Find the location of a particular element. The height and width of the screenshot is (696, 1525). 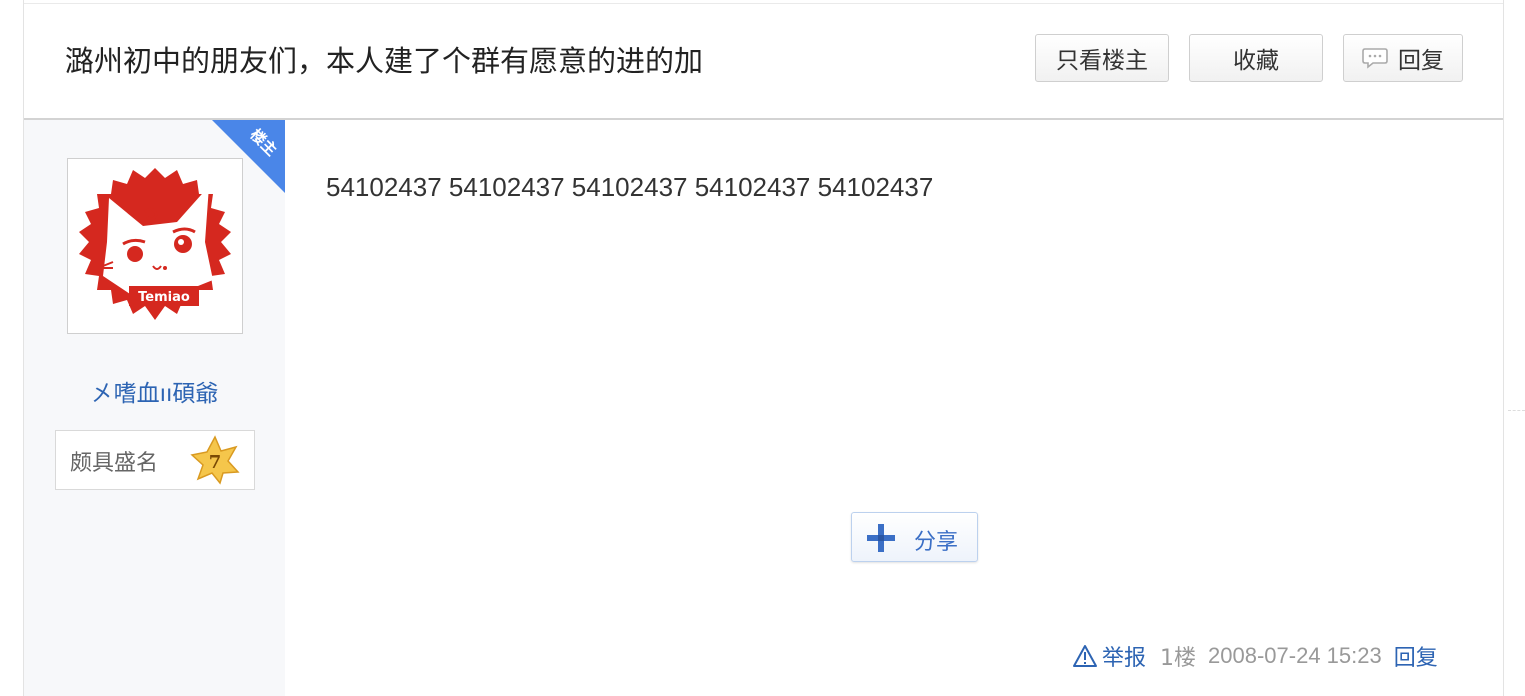

level-number: 7 is located at coordinates (215, 462).